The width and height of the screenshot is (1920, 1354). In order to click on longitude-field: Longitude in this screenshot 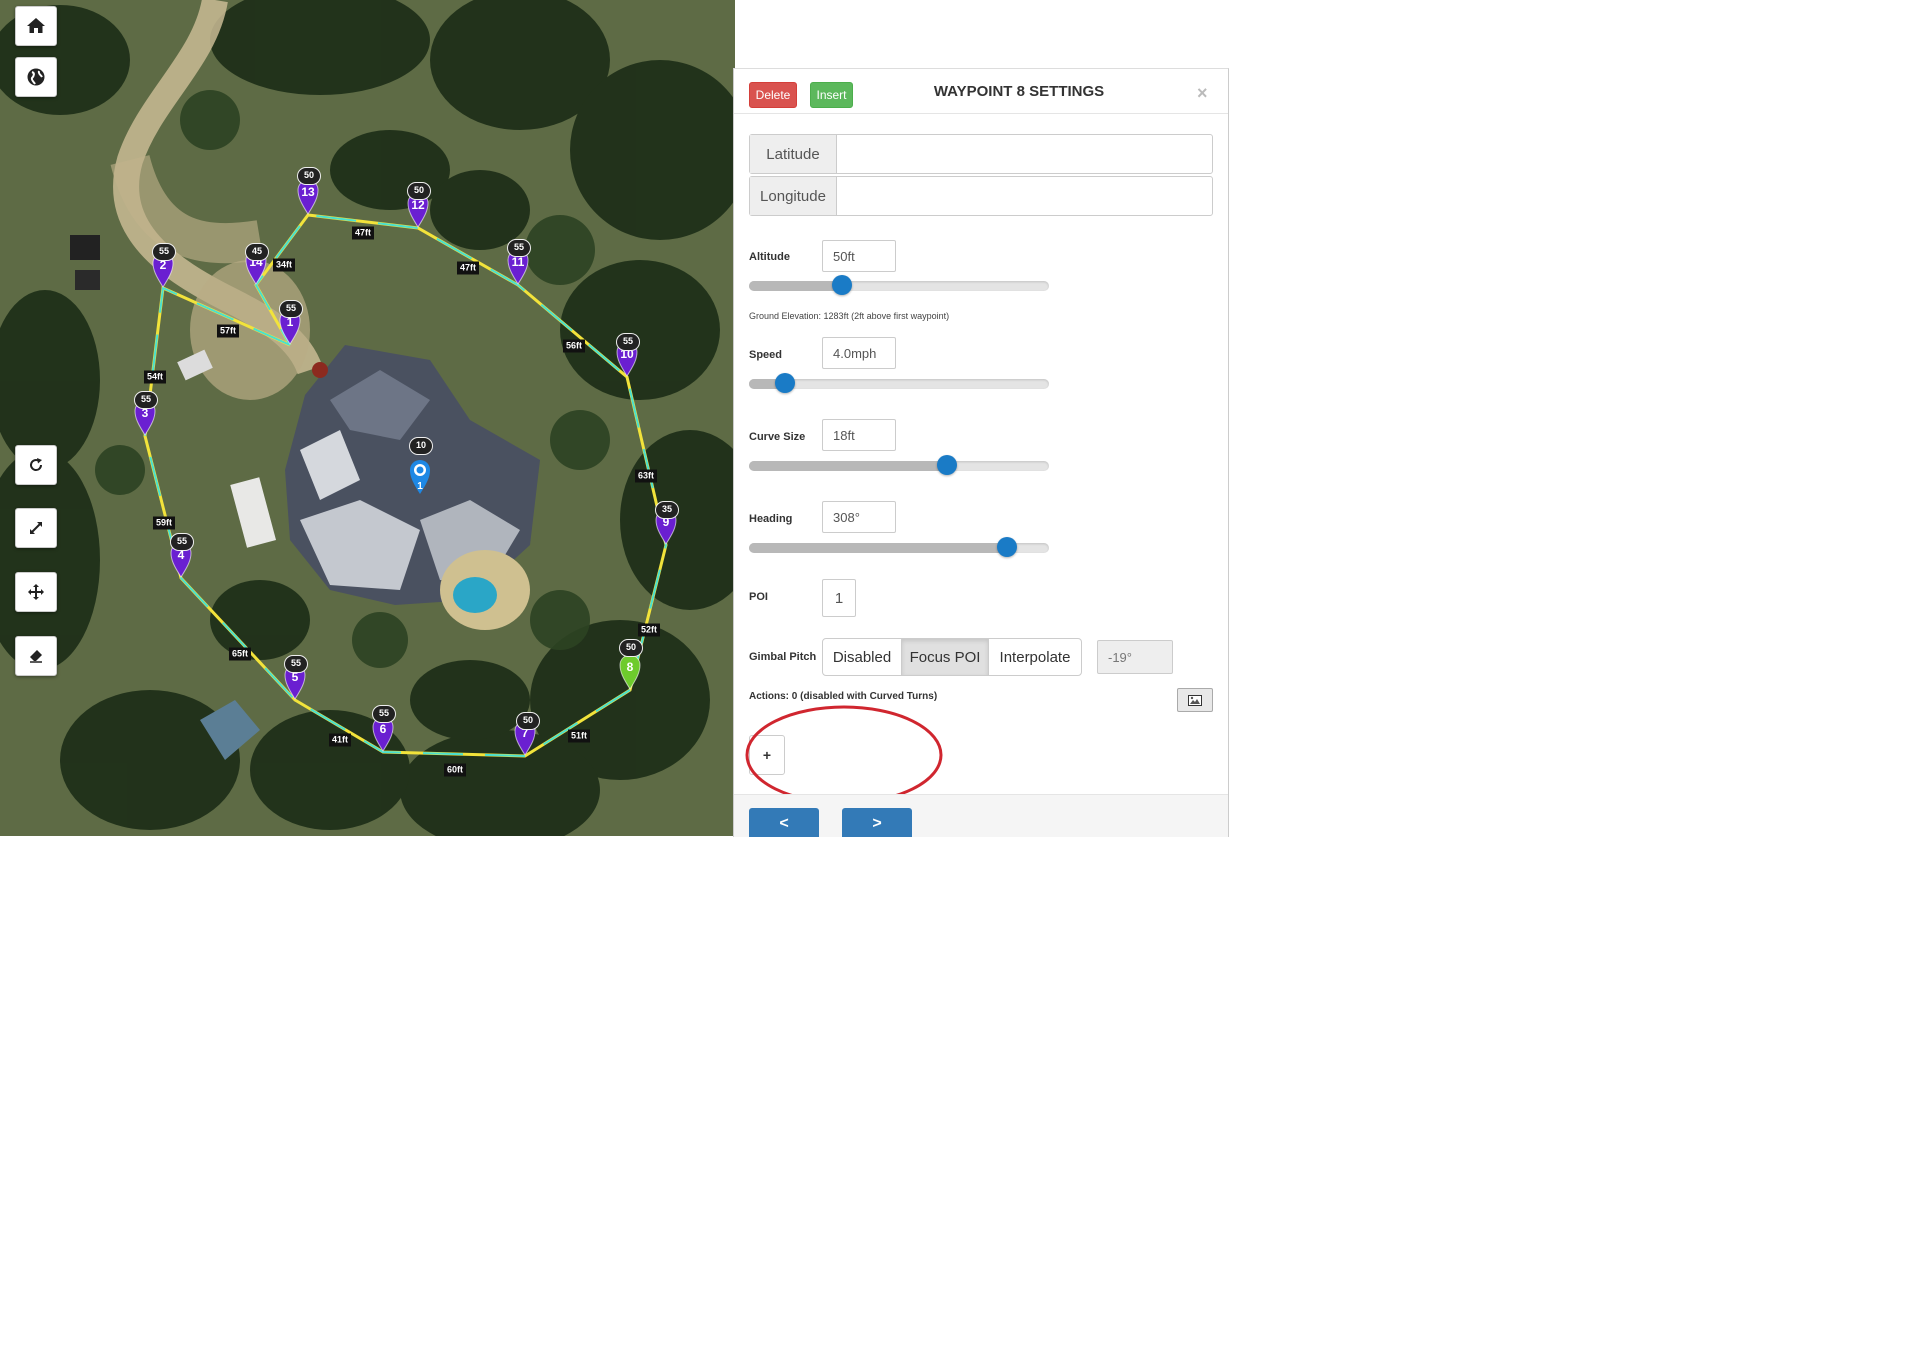, I will do `click(981, 196)`.